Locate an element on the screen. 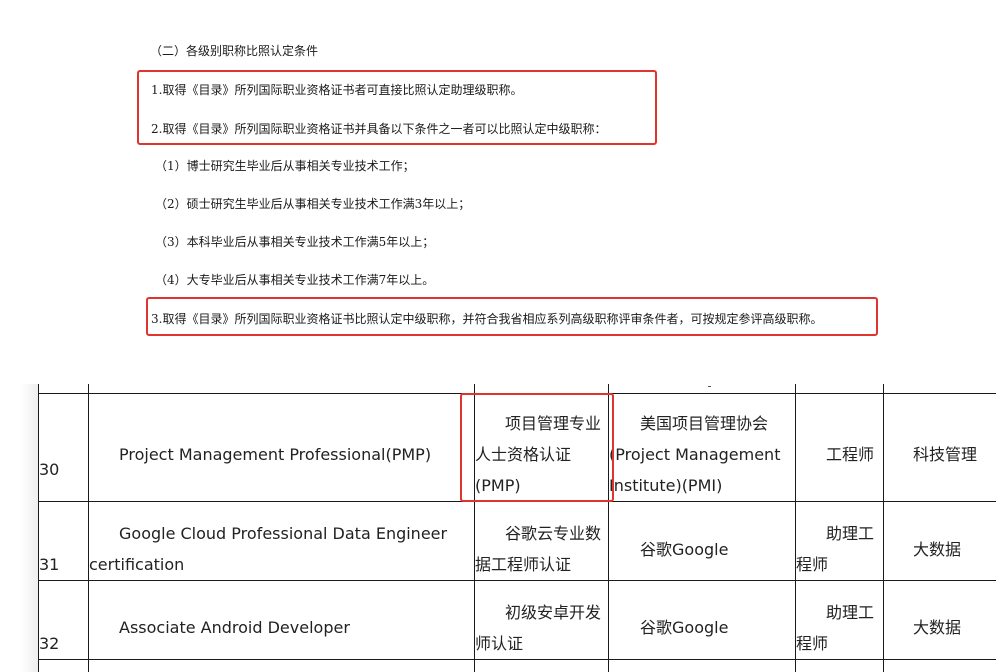  highlight-box-pmp is located at coordinates (537, 447).